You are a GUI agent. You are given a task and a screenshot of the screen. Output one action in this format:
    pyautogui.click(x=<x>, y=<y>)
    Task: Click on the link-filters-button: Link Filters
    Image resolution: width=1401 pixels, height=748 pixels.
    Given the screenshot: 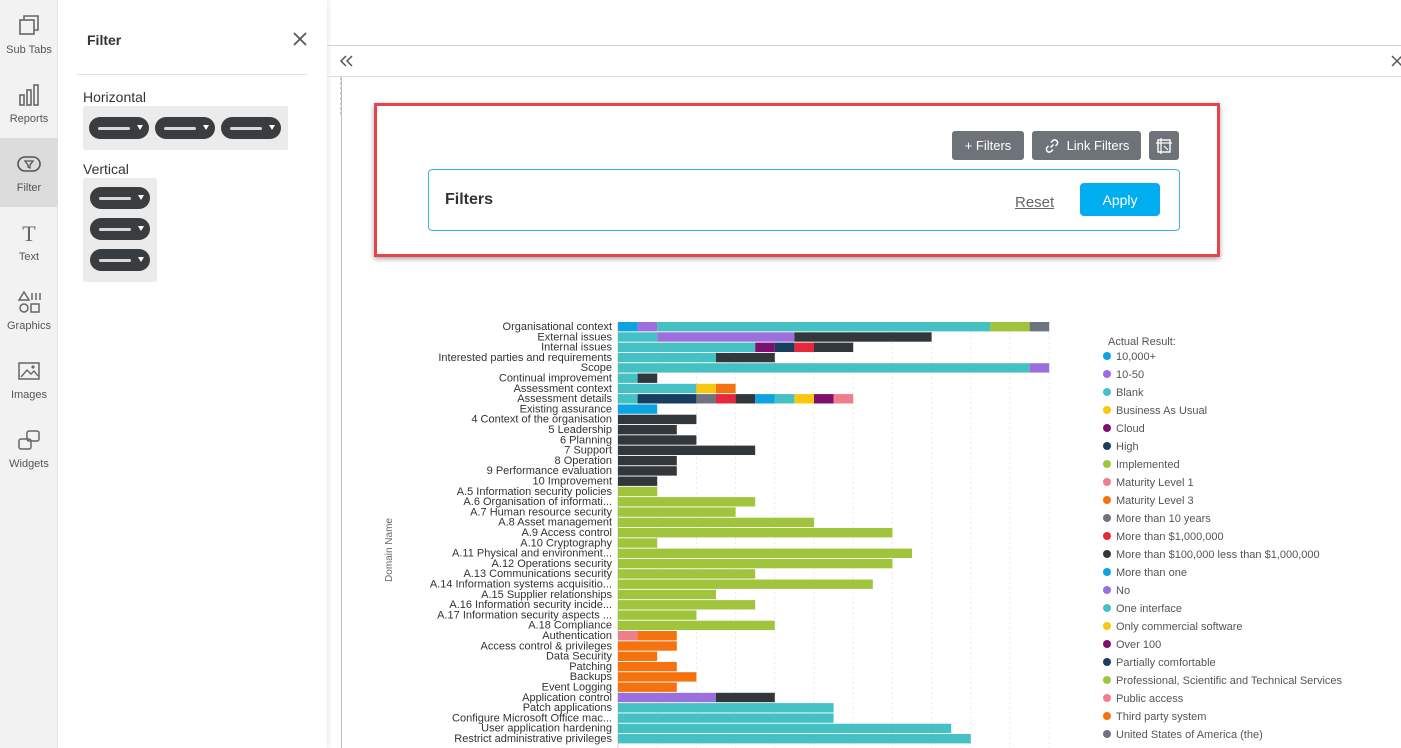 What is the action you would take?
    pyautogui.click(x=1086, y=145)
    